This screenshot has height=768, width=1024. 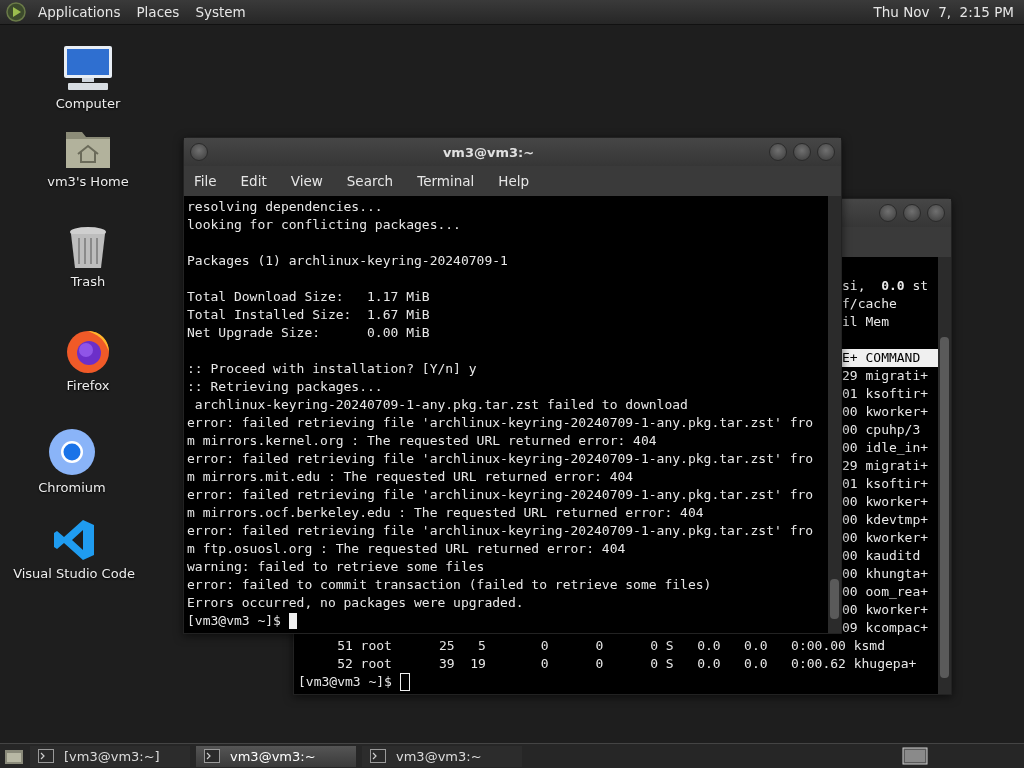 I want to click on code-editor-icon, so click(x=74, y=540).